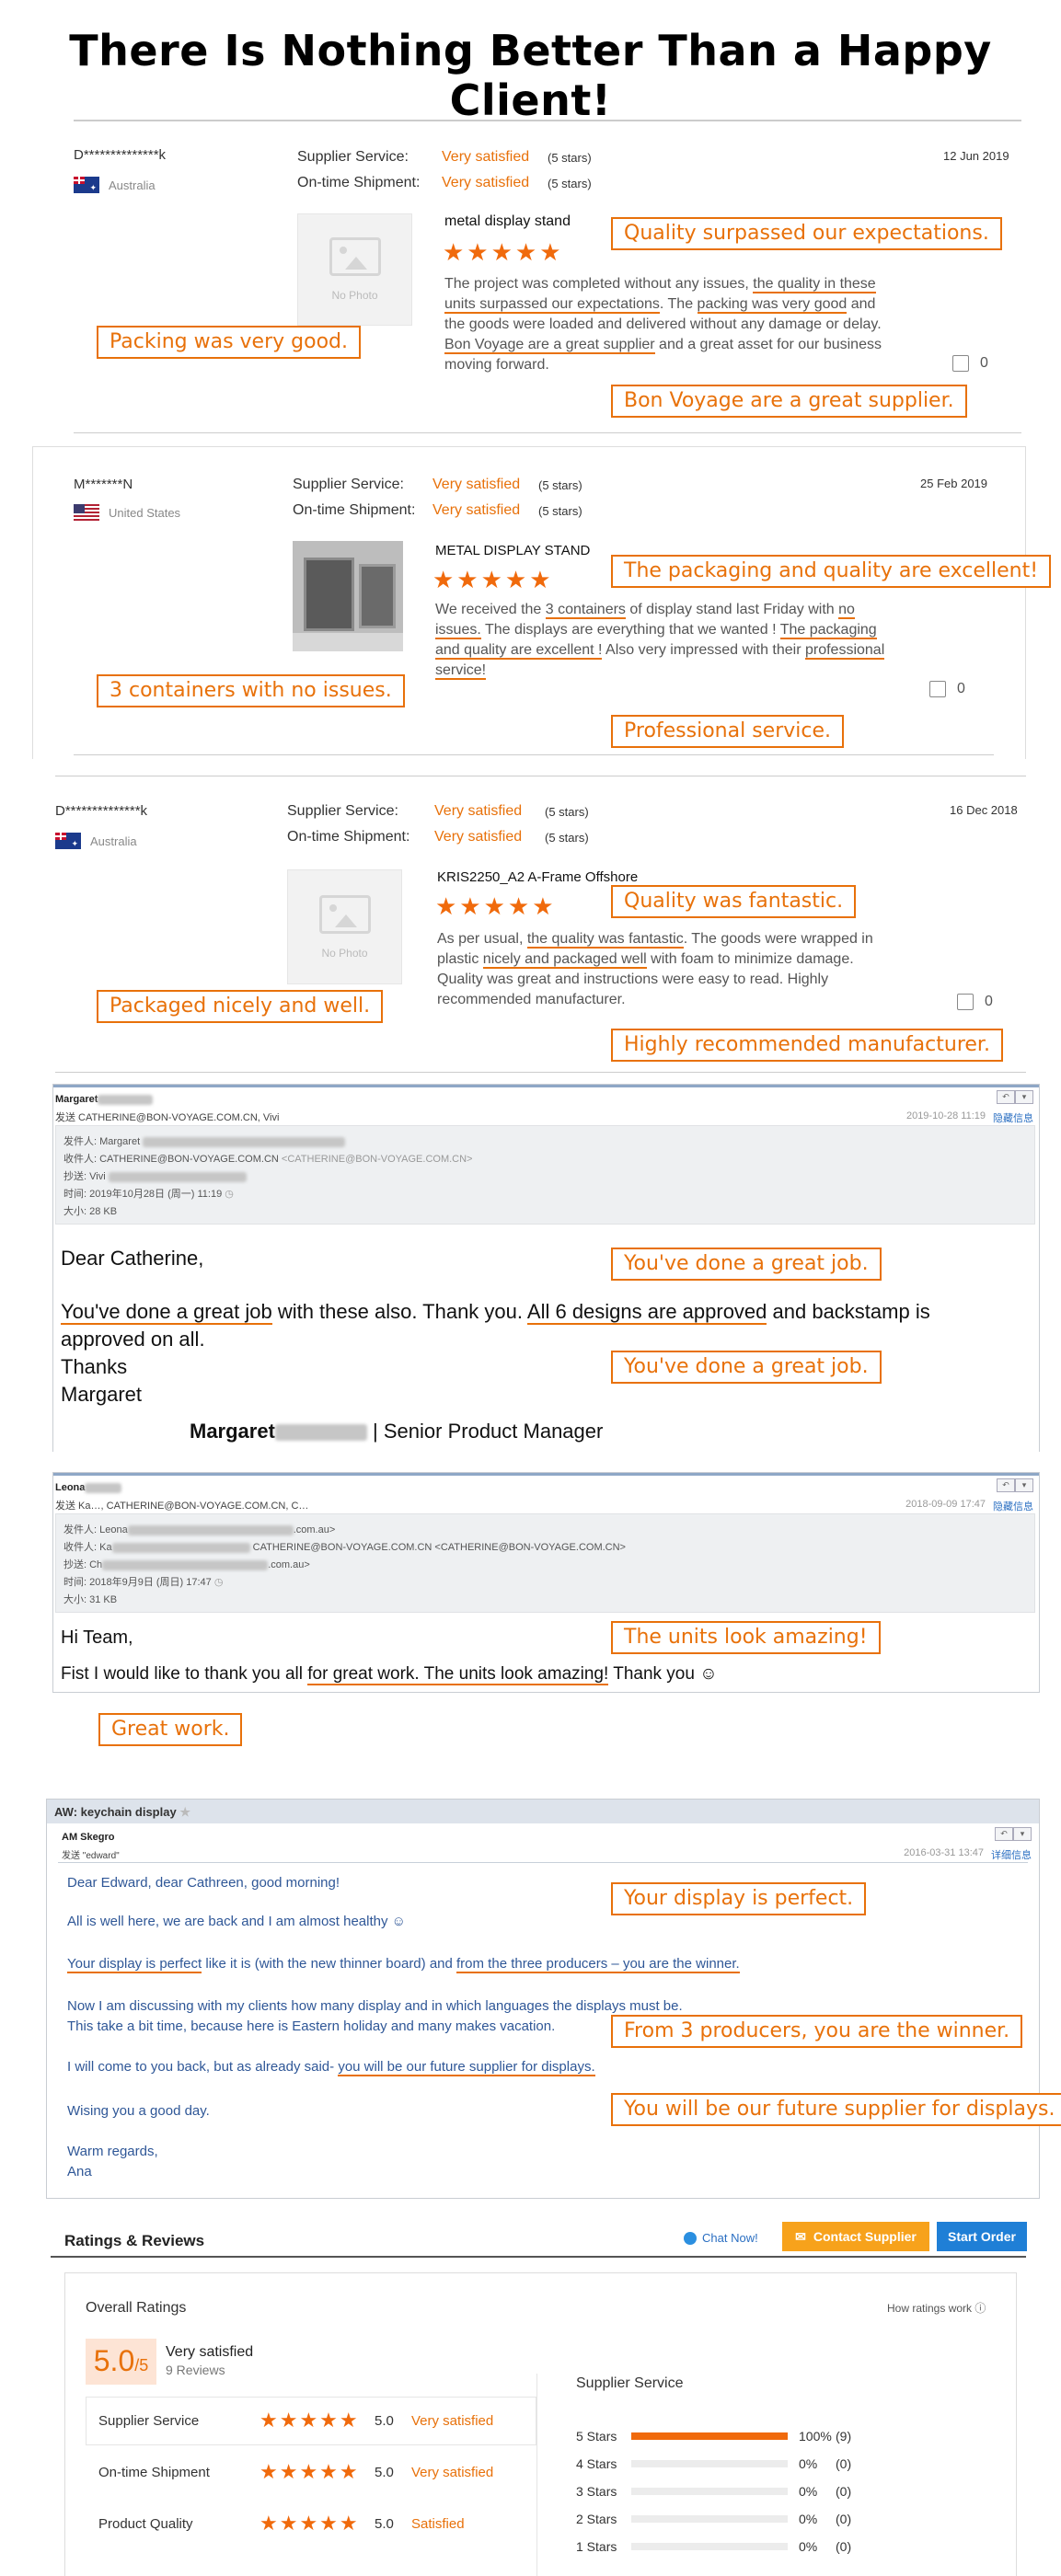 The height and width of the screenshot is (2576, 1061). What do you see at coordinates (630, 2383) in the screenshot?
I see `distribution-title: Supplier Service` at bounding box center [630, 2383].